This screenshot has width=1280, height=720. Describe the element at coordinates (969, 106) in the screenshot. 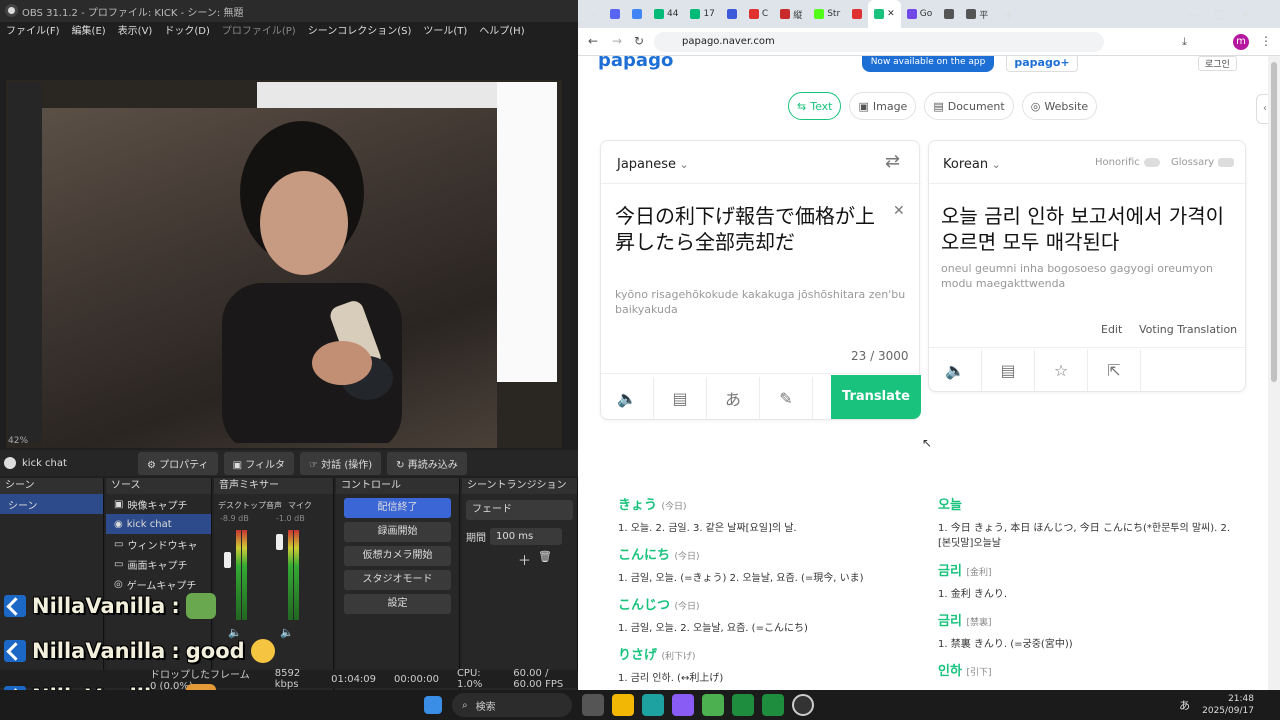

I see `tab-document: ▤ Document` at that location.